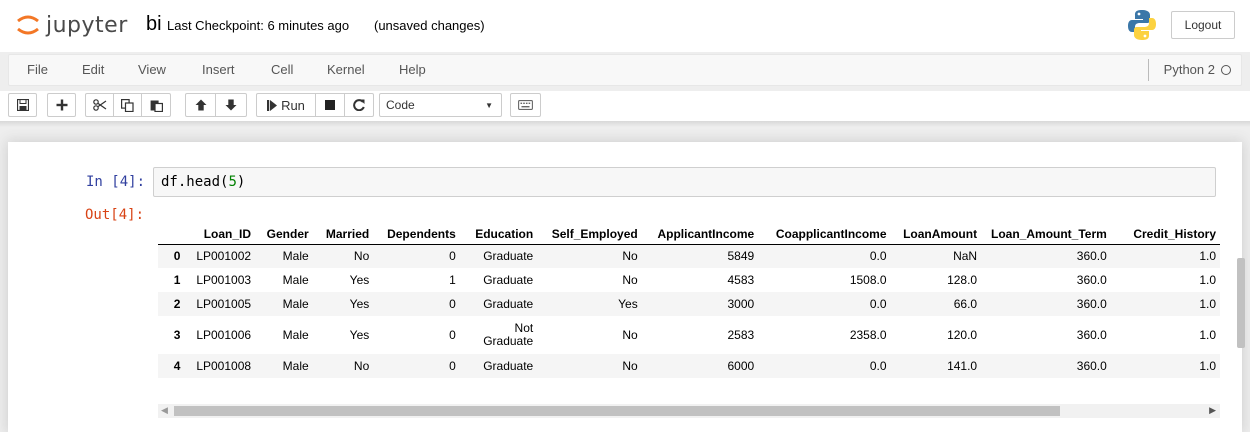 This screenshot has width=1250, height=432. What do you see at coordinates (962, 335) in the screenshot?
I see `cell: 120.0` at bounding box center [962, 335].